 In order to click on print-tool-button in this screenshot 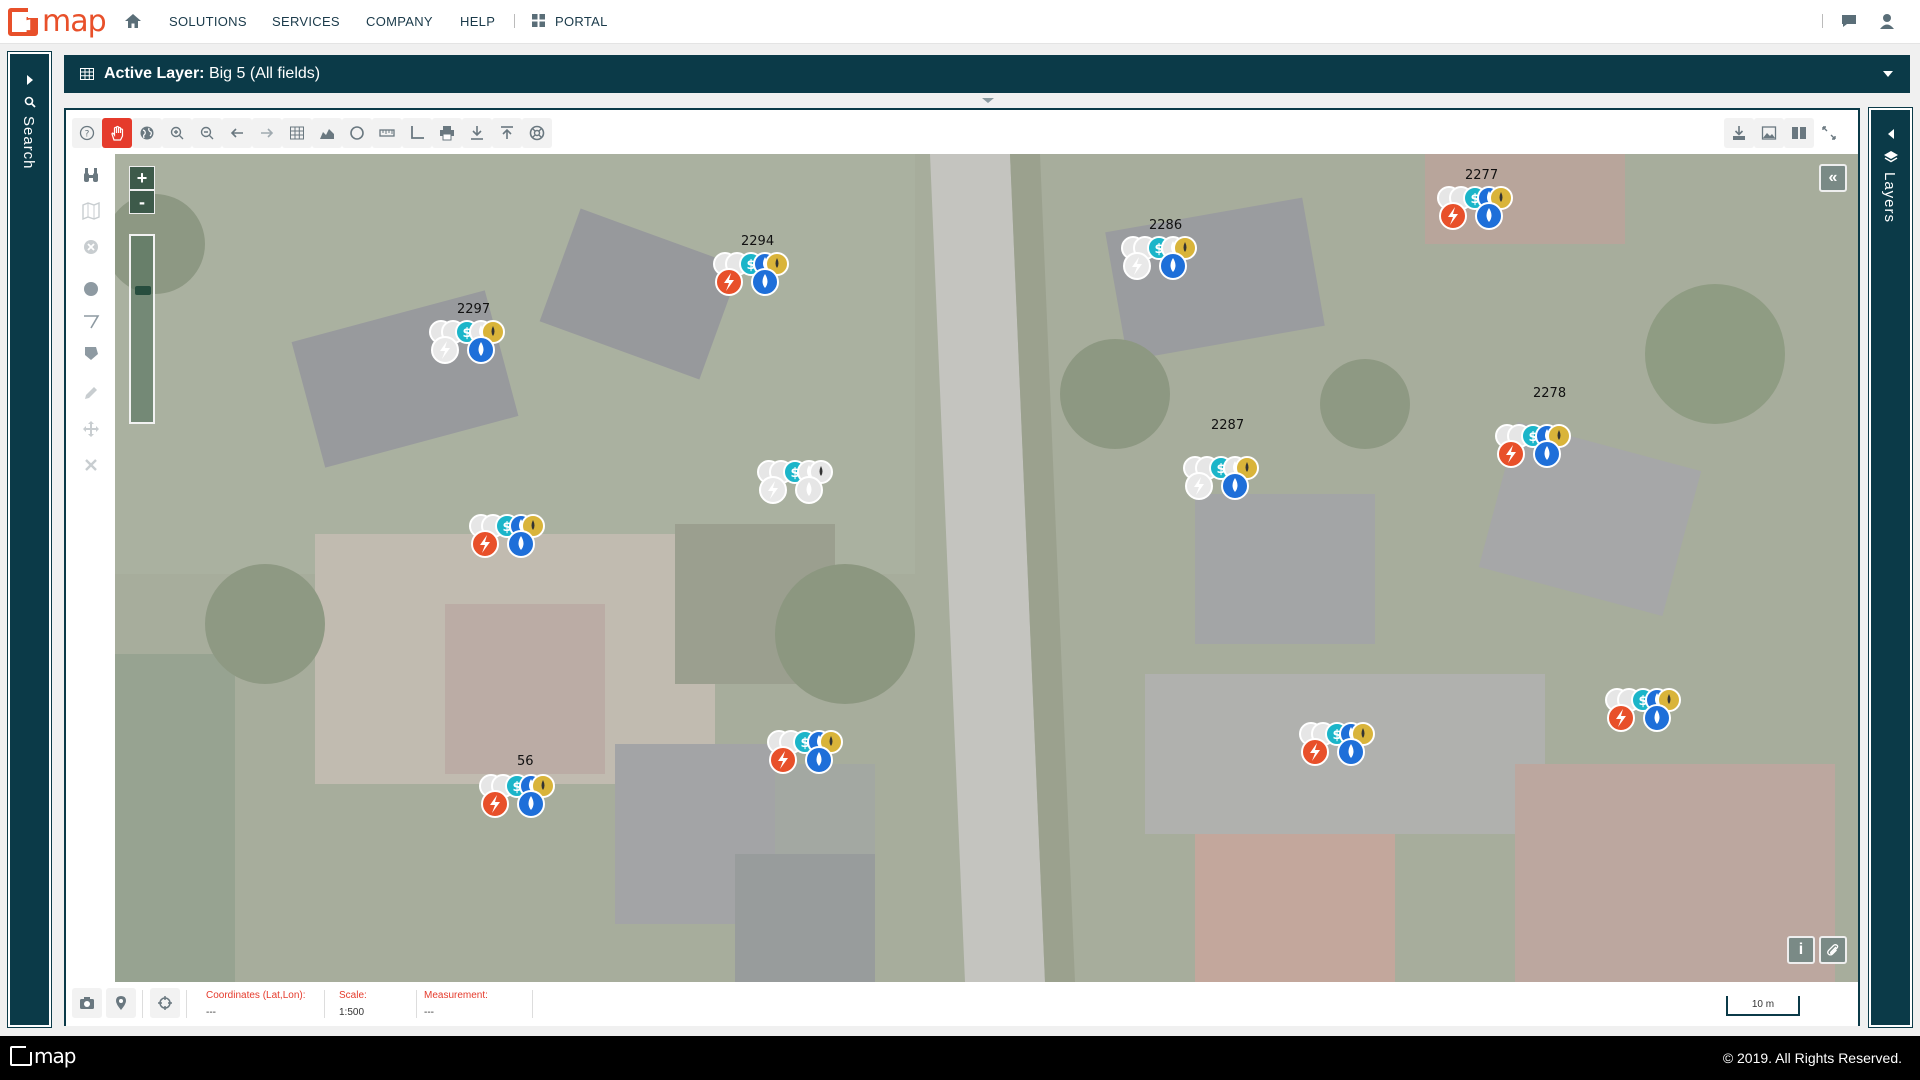, I will do `click(447, 133)`.